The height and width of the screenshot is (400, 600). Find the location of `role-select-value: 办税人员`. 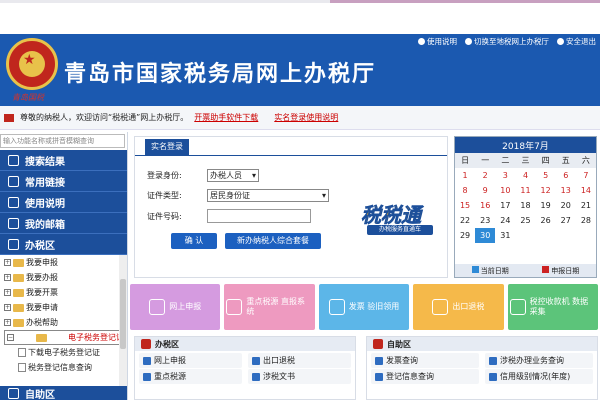

role-select-value: 办税人员 is located at coordinates (226, 175).